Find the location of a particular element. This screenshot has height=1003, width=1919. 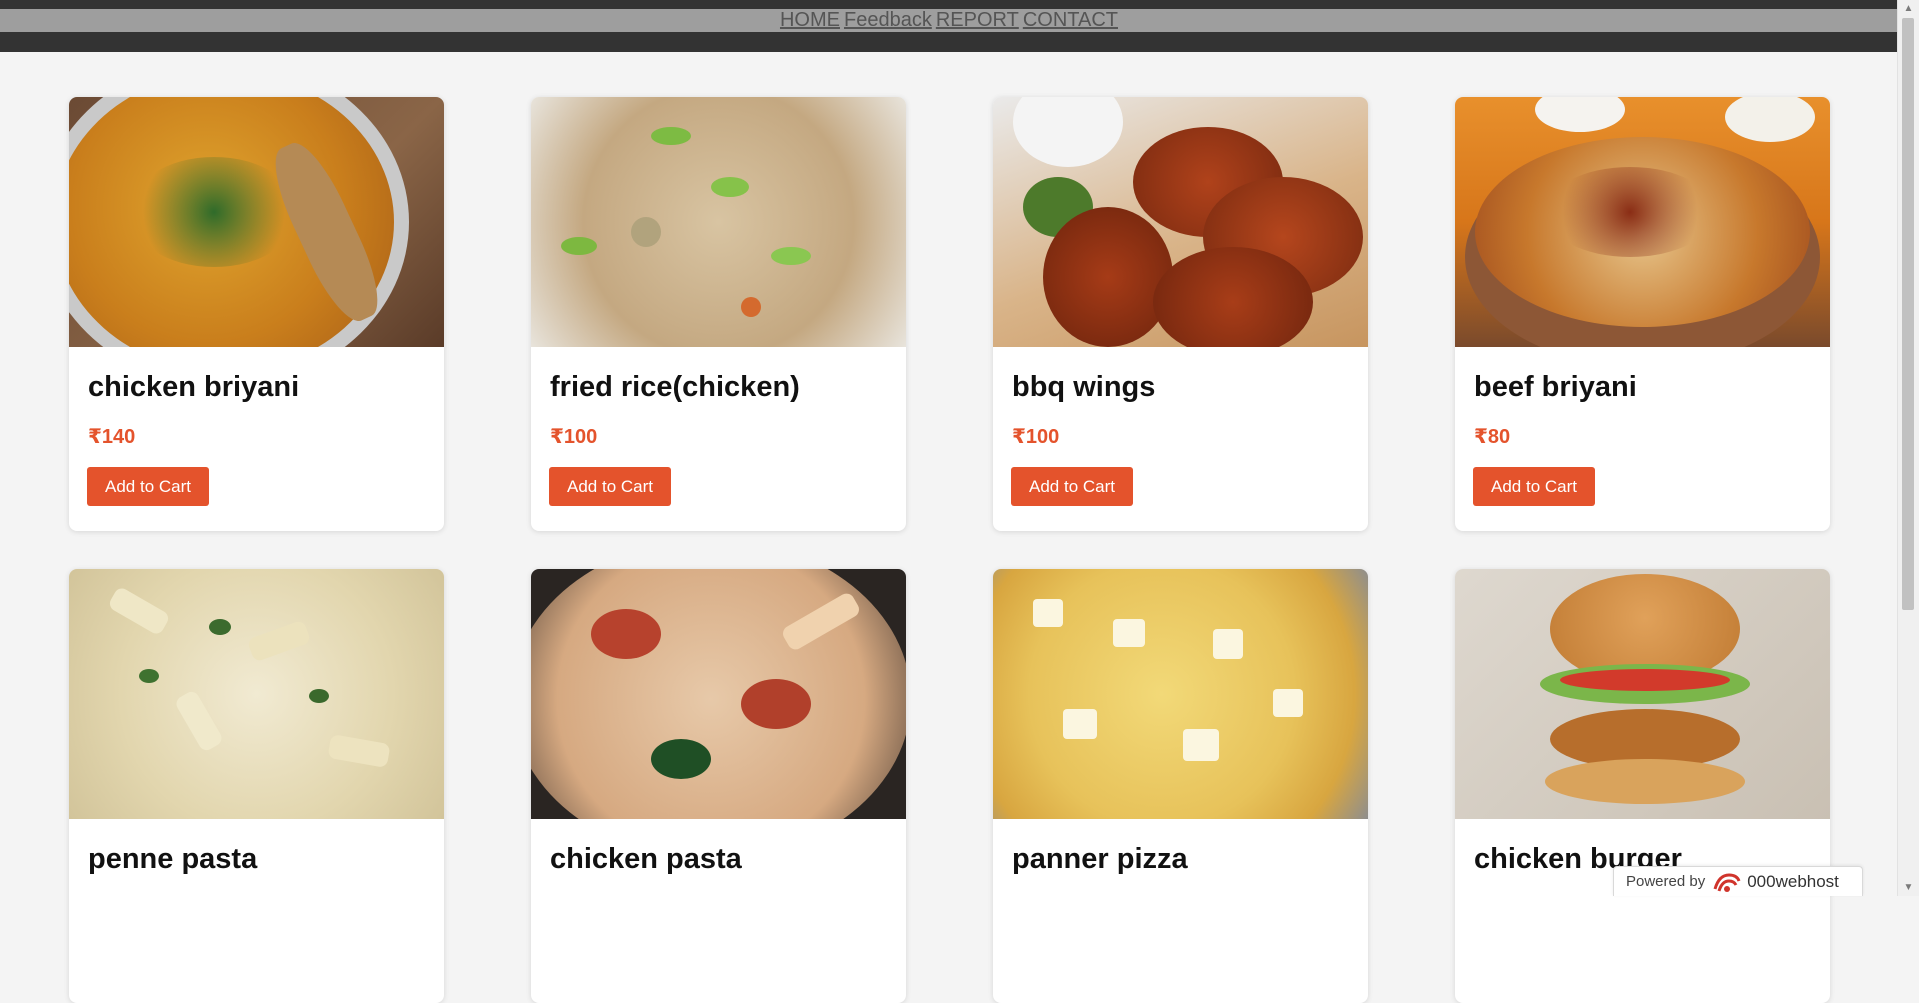

menu-card: beef briyani ₹80 Add to Cart is located at coordinates (1642, 314).